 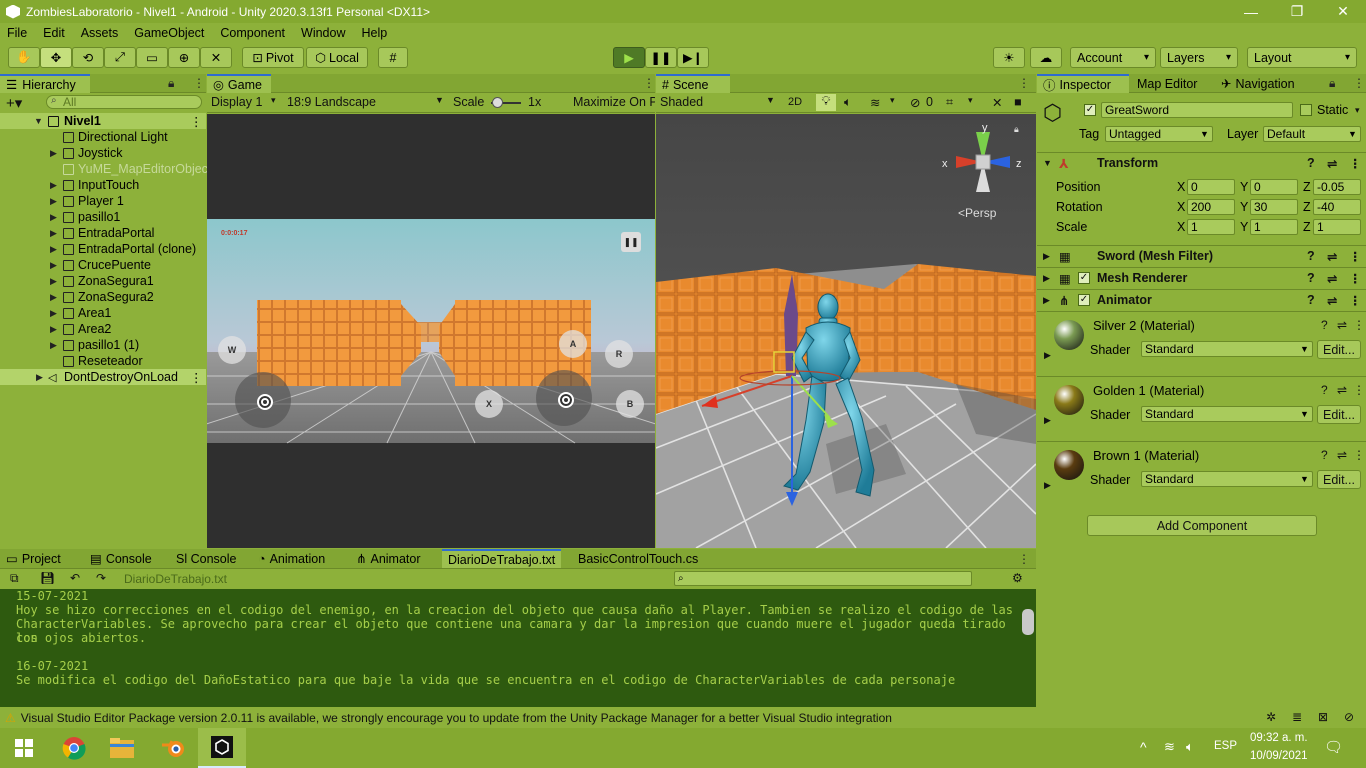 I want to click on touch-button-r: R, so click(x=619, y=354).